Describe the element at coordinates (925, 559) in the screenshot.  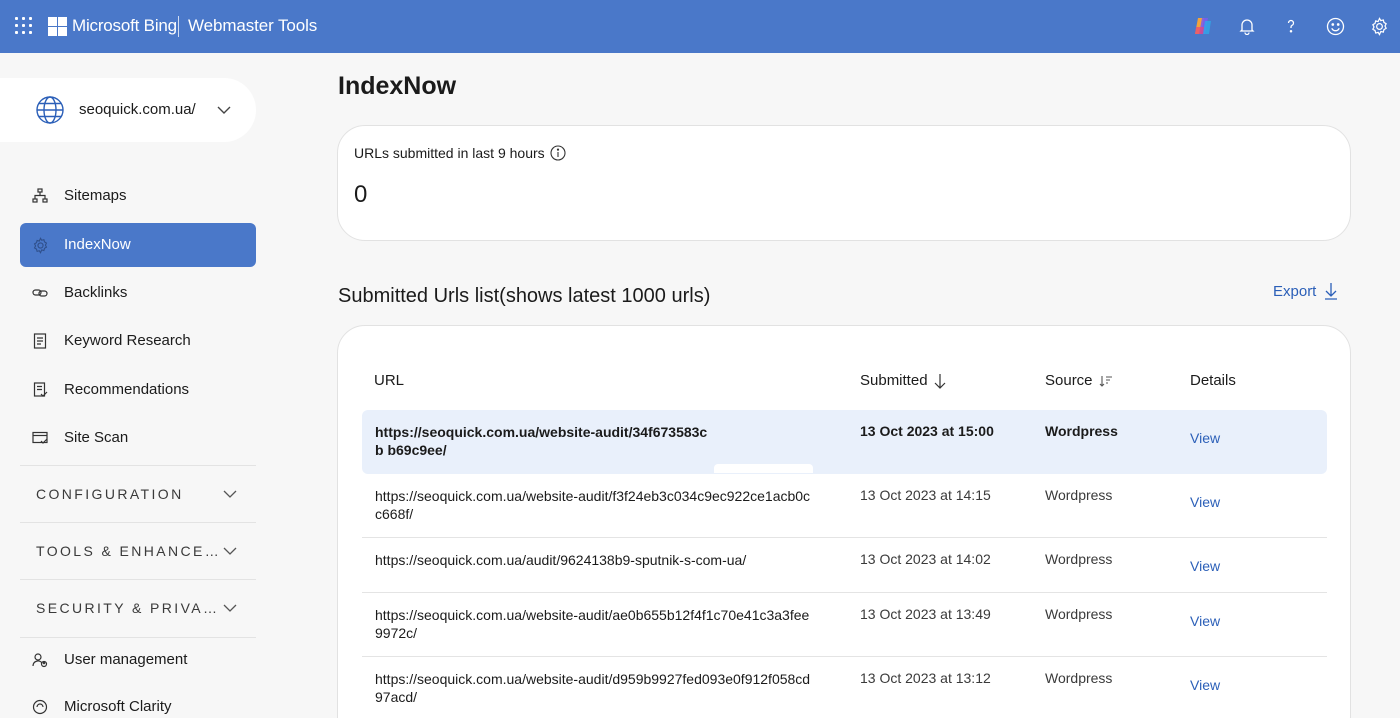
I see `submitted-cell: 13 Oct 2023 at 14:02` at that location.